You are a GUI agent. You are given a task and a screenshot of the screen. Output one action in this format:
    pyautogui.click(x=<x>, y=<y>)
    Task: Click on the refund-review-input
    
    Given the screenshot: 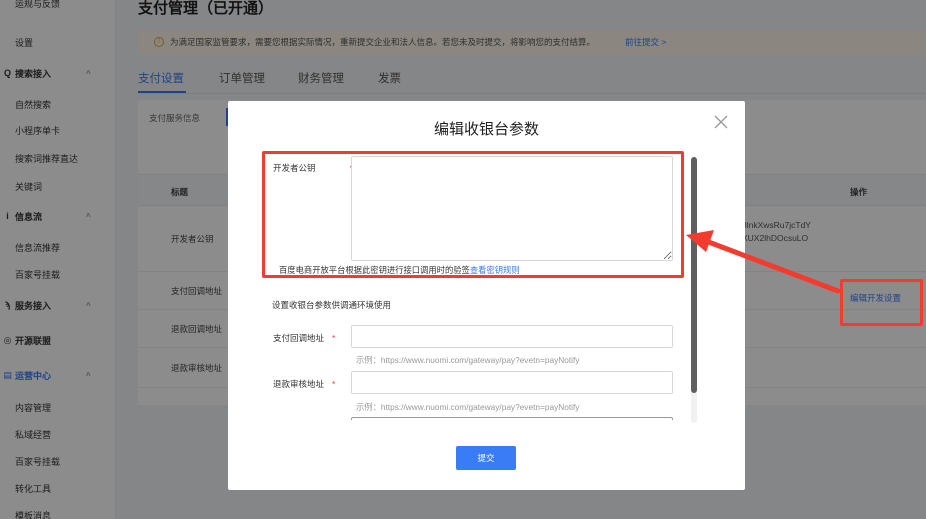 What is the action you would take?
    pyautogui.click(x=512, y=382)
    